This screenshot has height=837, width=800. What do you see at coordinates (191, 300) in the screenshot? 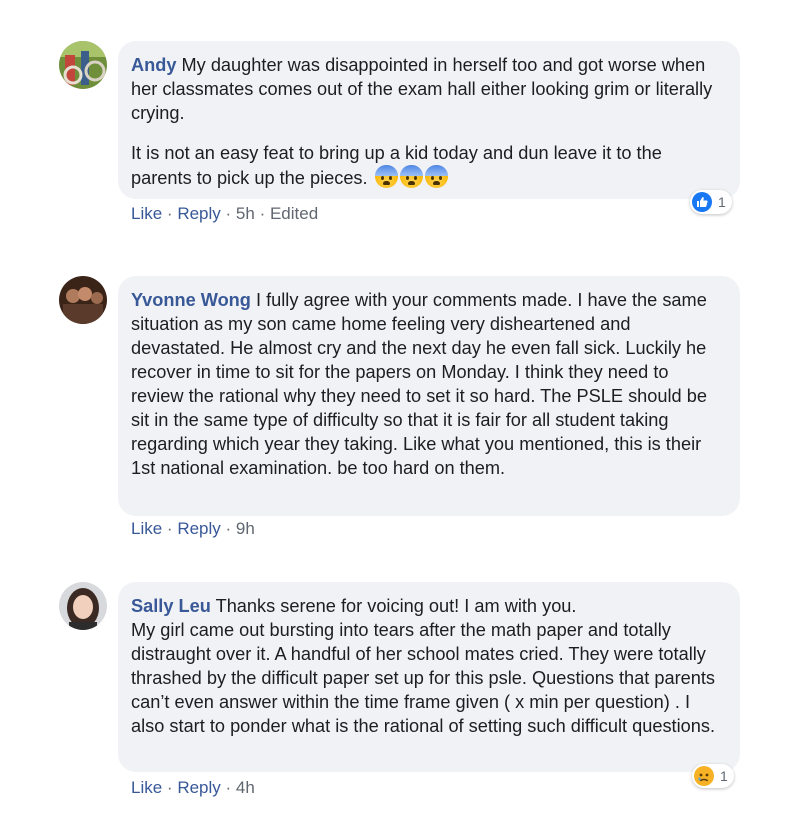
I see `comment-author: Yvonne Wong` at bounding box center [191, 300].